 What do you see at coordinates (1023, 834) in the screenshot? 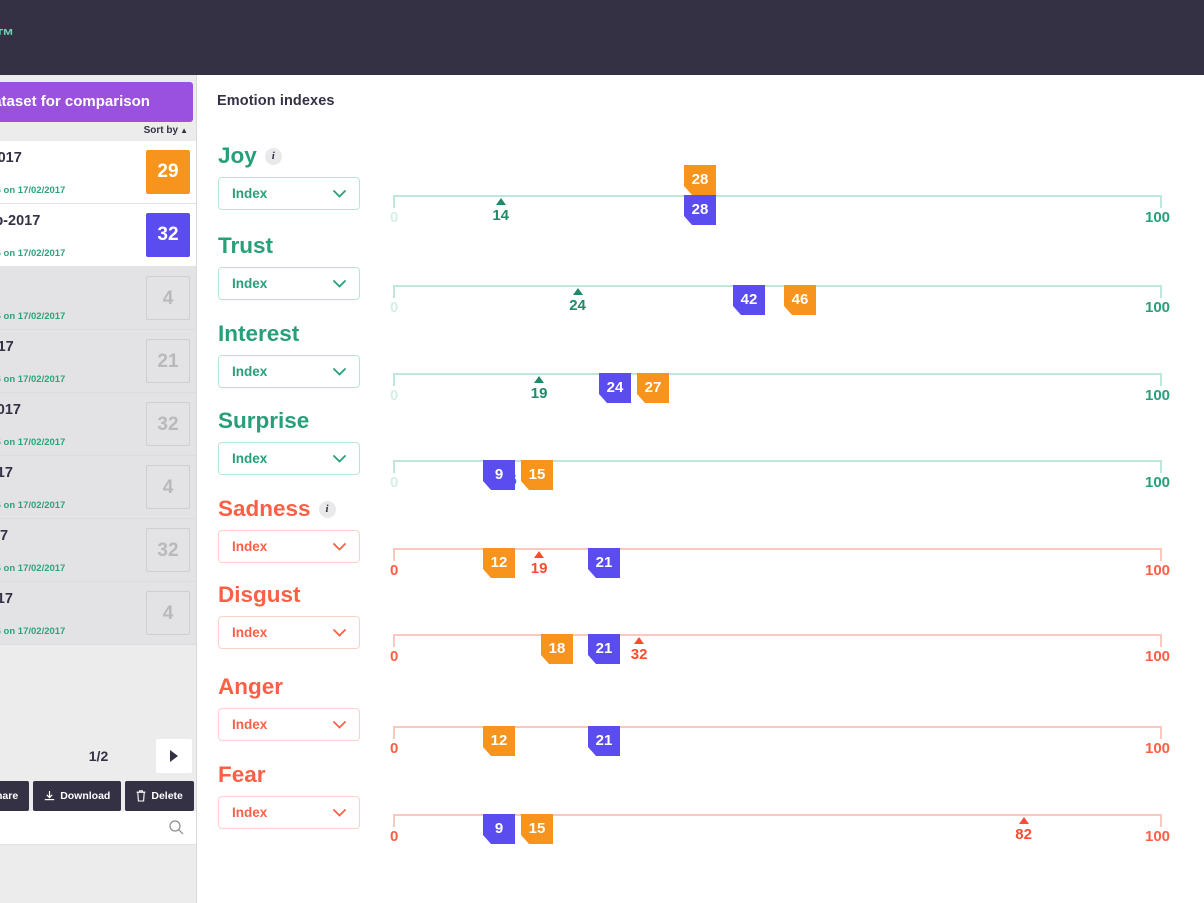
I see `benchmark-value: 82` at bounding box center [1023, 834].